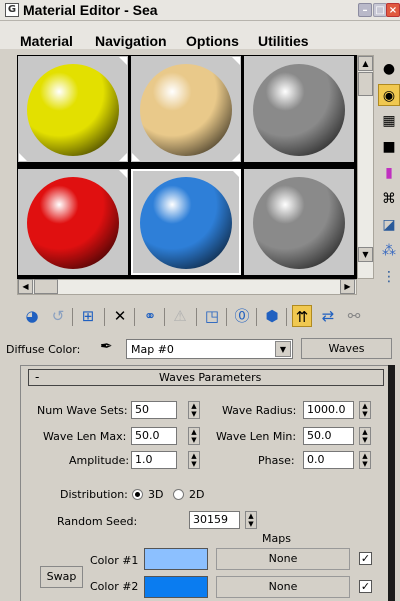 The image size is (400, 601). I want to click on video-color-check-icon: ▮, so click(389, 173).